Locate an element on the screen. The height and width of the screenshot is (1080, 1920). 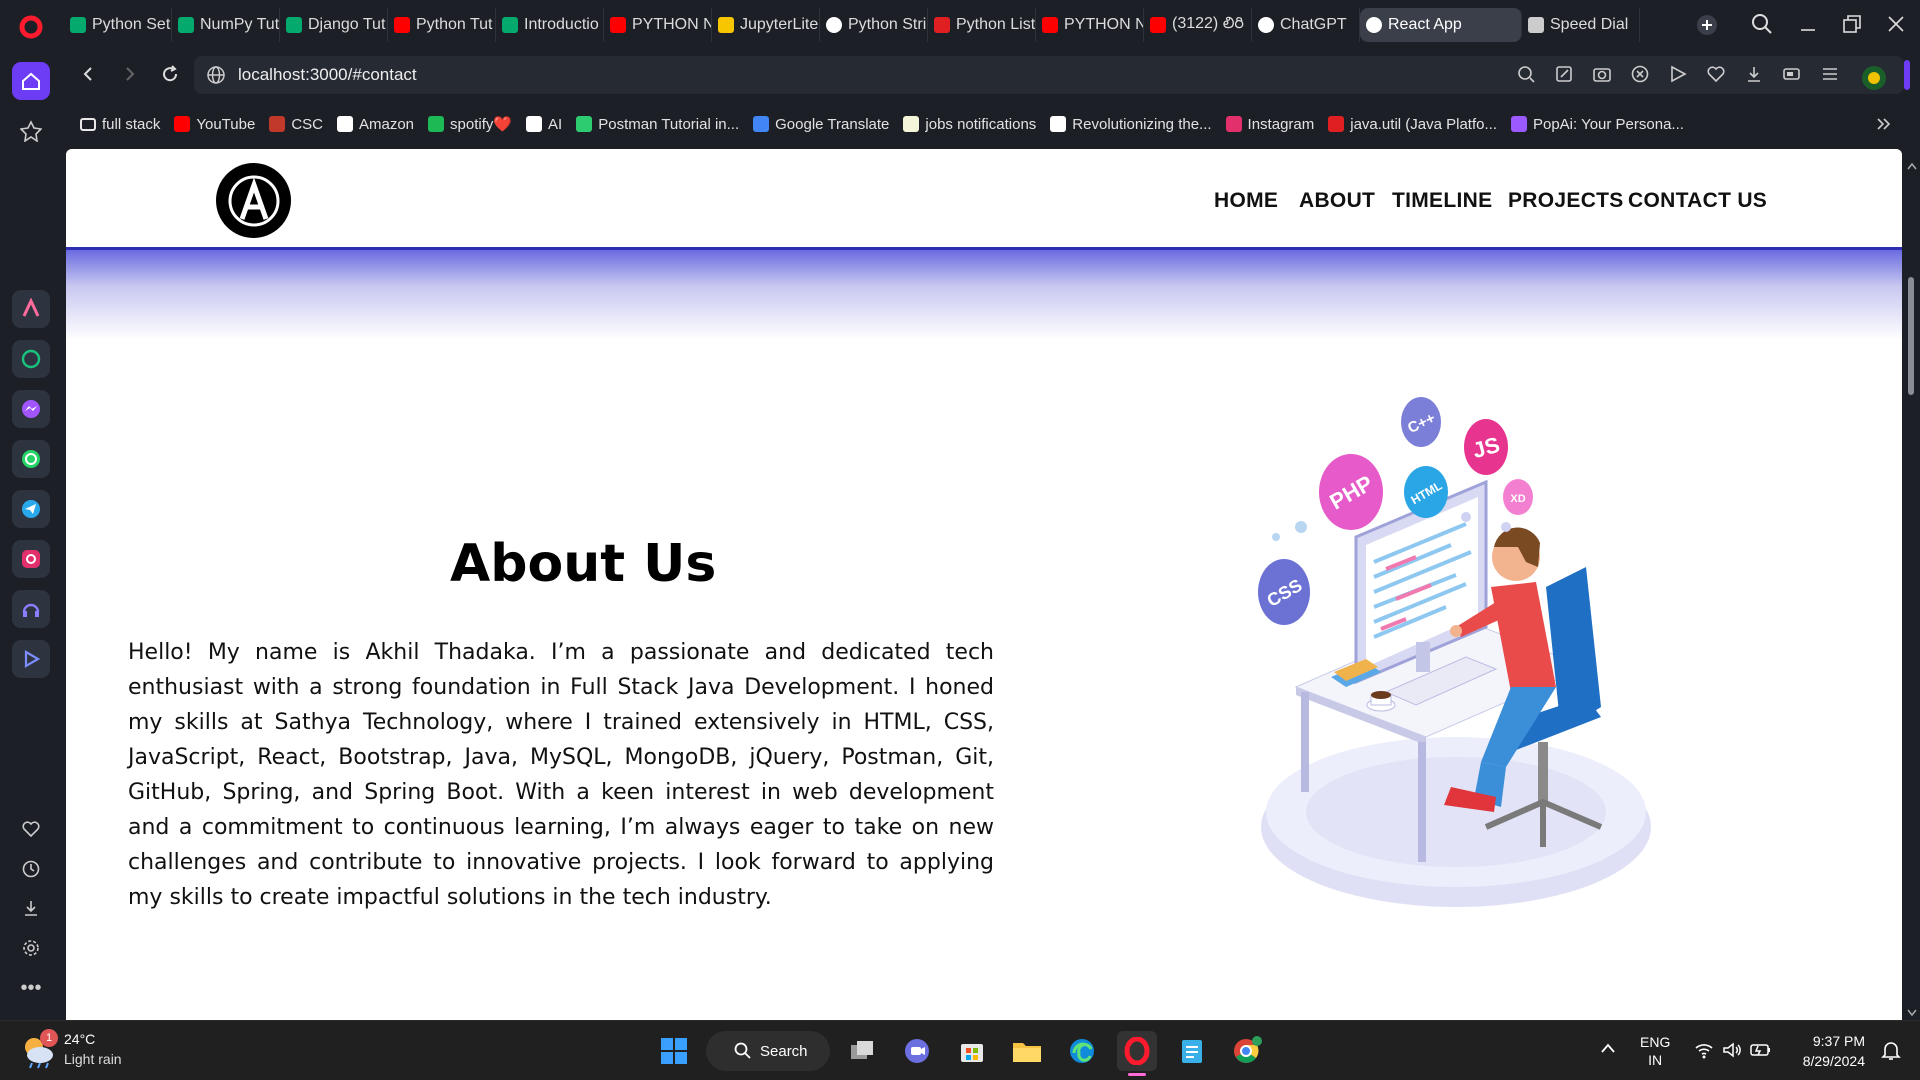
adblock-icon is located at coordinates (1640, 80).